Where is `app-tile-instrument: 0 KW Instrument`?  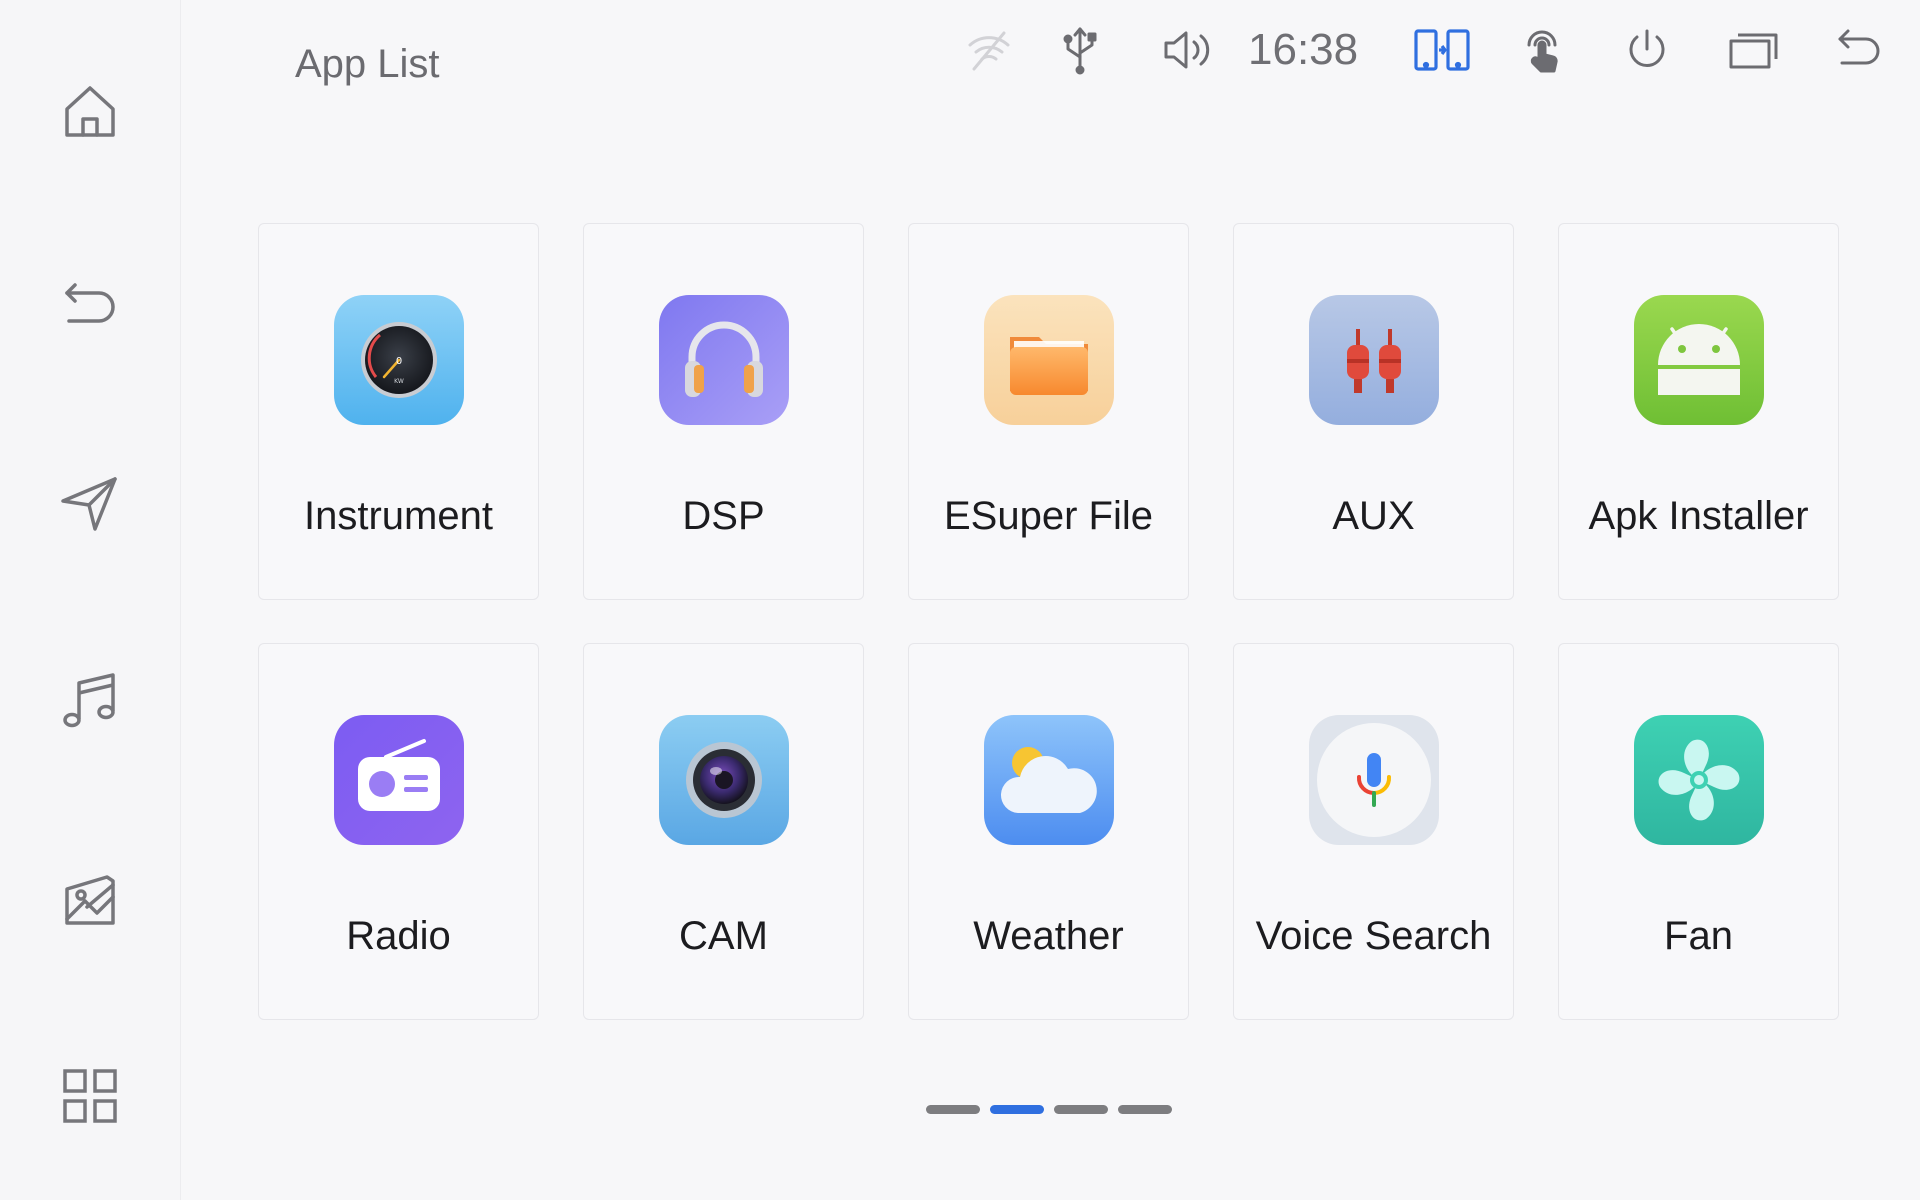 app-tile-instrument: 0 KW Instrument is located at coordinates (398, 411).